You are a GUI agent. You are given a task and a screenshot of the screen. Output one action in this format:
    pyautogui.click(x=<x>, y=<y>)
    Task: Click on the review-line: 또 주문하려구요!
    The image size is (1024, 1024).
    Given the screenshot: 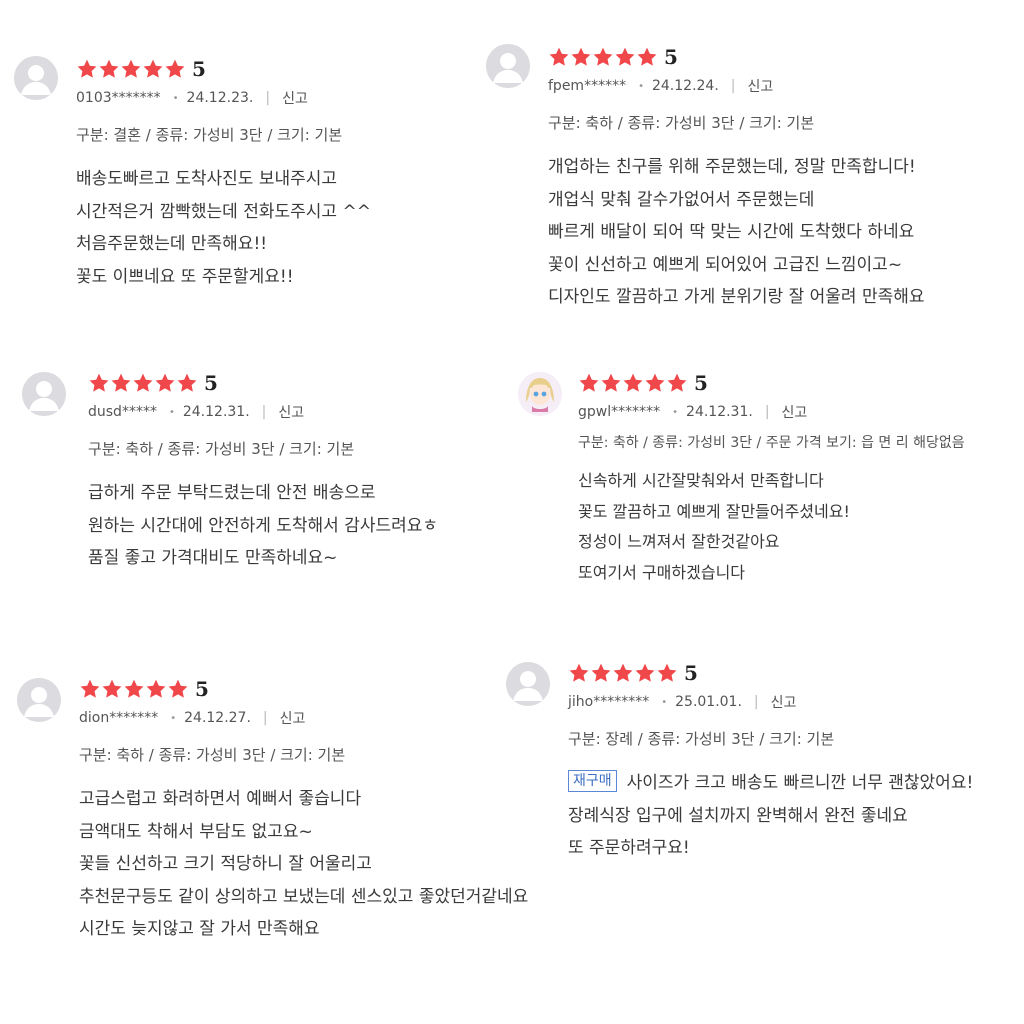 What is the action you would take?
    pyautogui.click(x=629, y=848)
    